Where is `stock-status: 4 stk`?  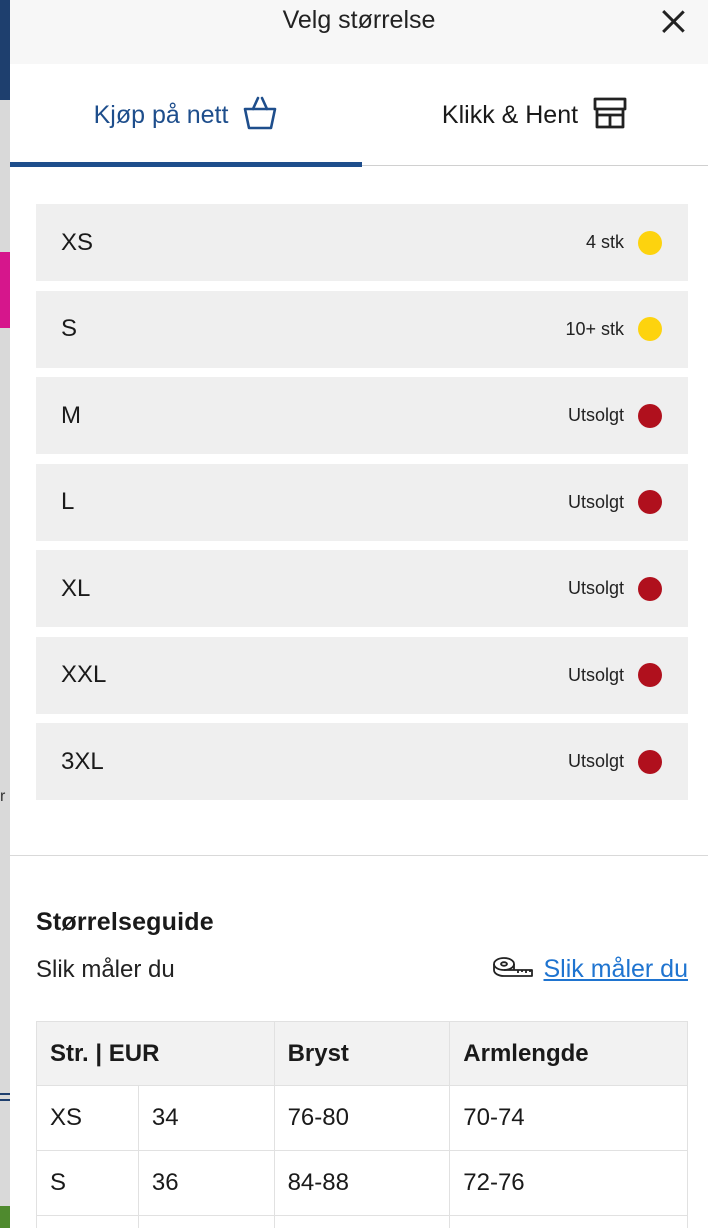
stock-status: 4 stk is located at coordinates (623, 242).